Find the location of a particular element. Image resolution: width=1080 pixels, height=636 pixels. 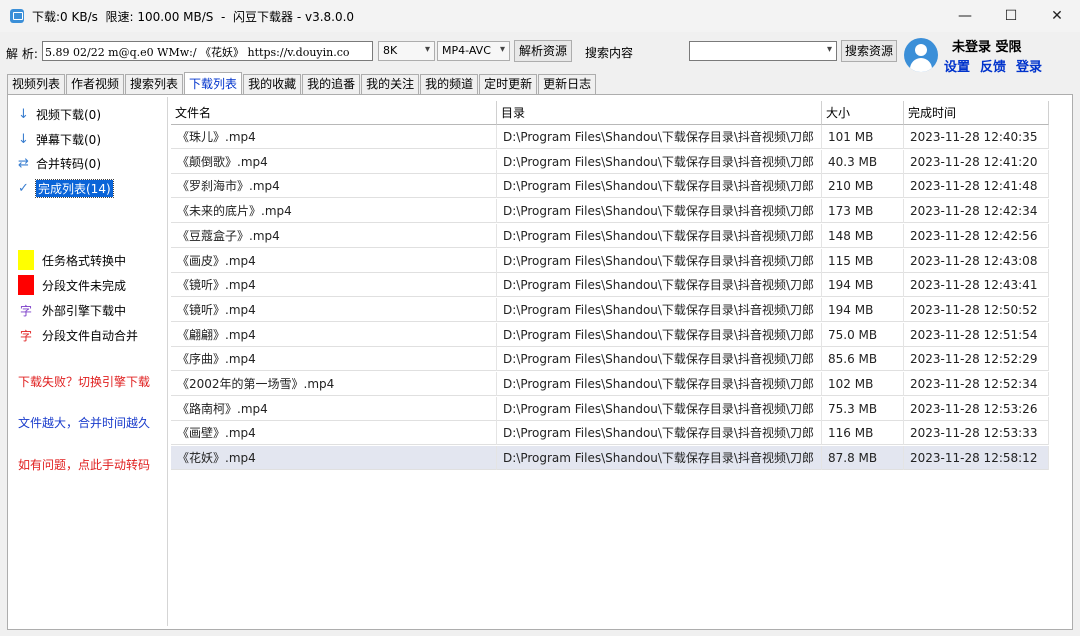

legend-segment-incomplete: 分段文件未完成 is located at coordinates (72, 285).